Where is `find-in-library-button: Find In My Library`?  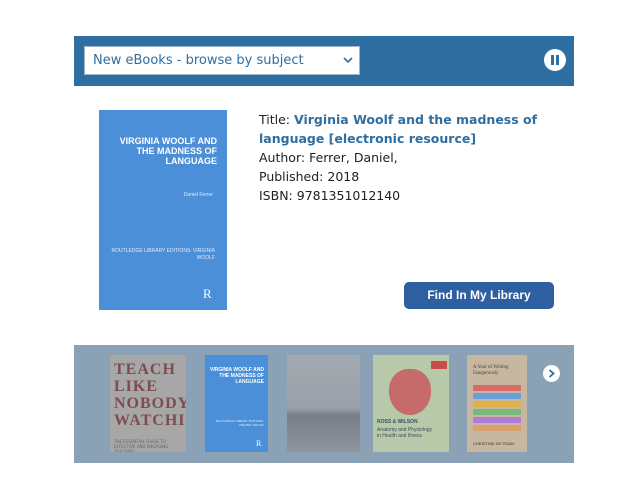
find-in-library-button: Find In My Library is located at coordinates (479, 295).